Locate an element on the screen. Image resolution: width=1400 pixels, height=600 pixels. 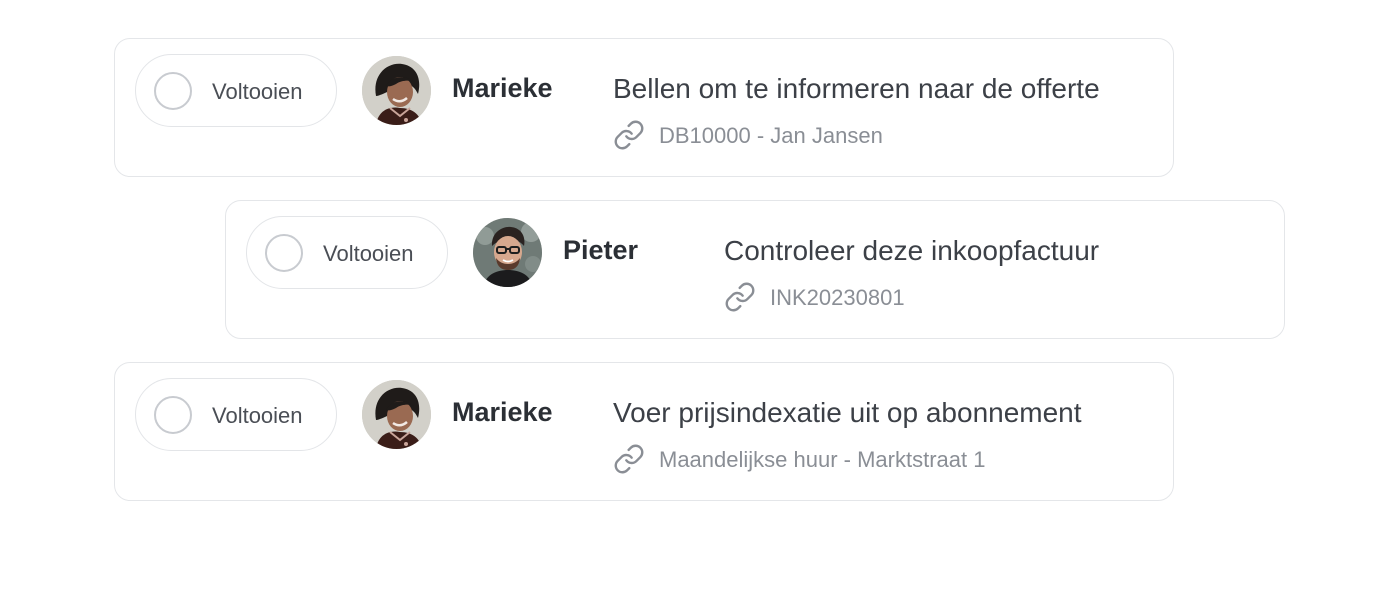
linked-record-link: DB10000 - Jan Jansen is located at coordinates (771, 136).